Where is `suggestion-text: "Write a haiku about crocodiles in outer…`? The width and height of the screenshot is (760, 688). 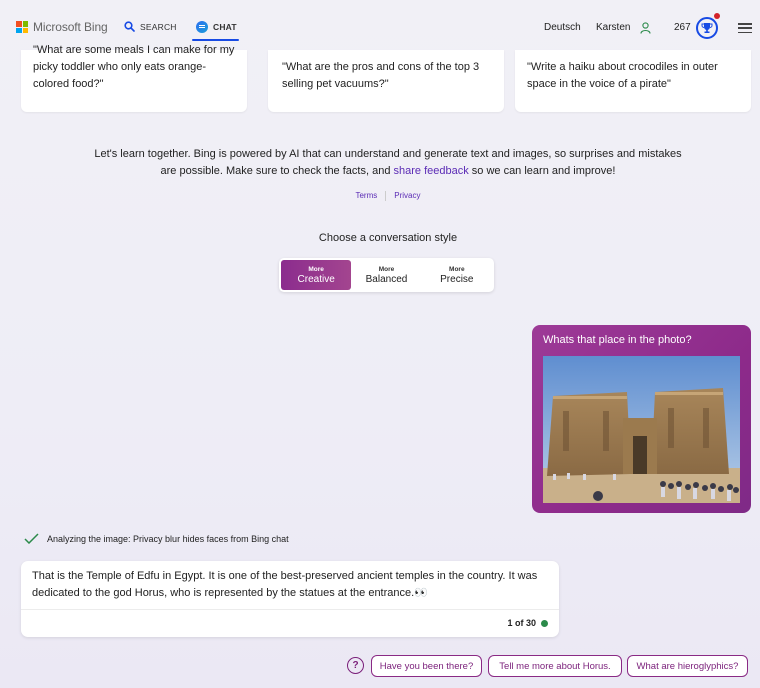
suggestion-text: "Write a haiku about crocodiles in outer… is located at coordinates (622, 75).